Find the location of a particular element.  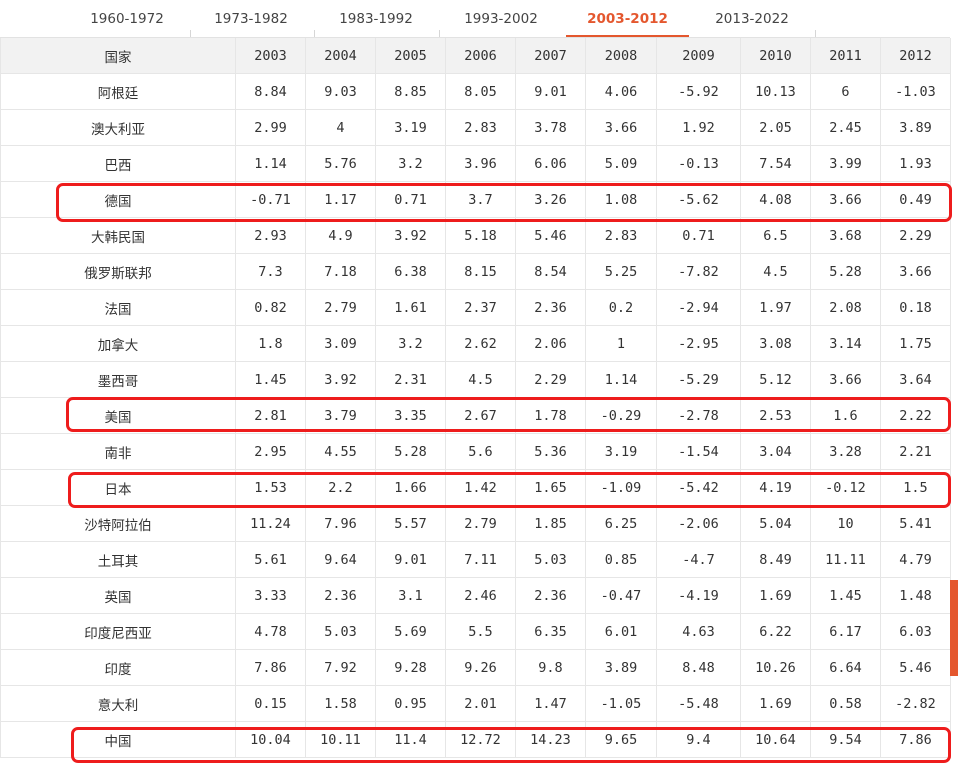

value-cell: 2.01 is located at coordinates (480, 703).